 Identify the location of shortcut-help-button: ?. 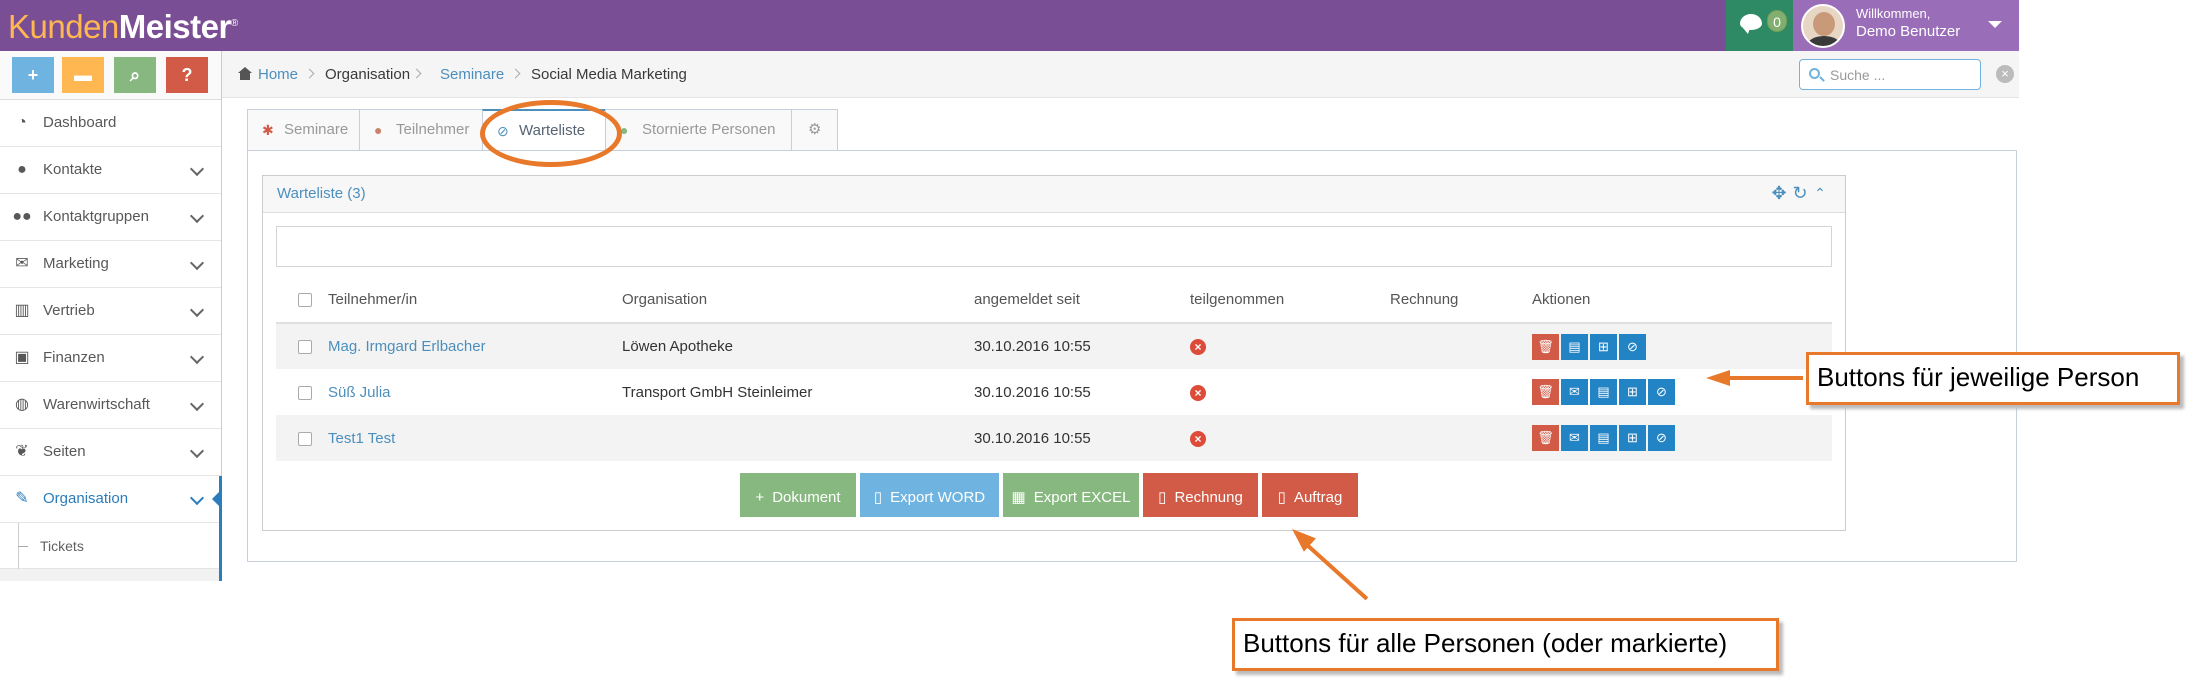
(187, 75).